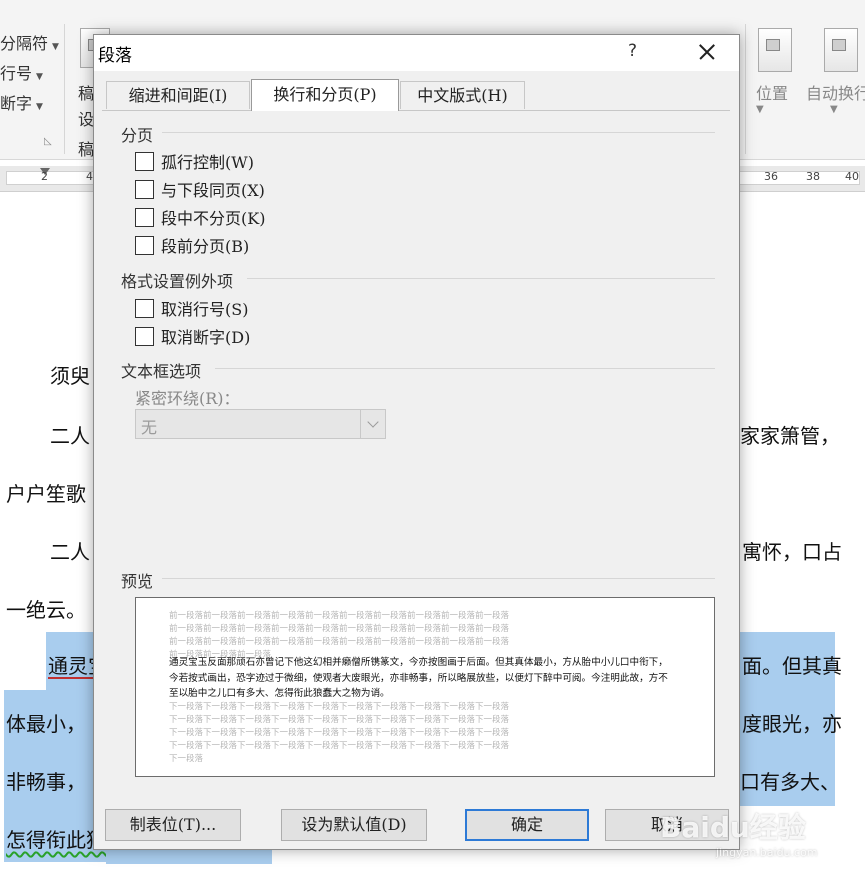 The image size is (865, 886). I want to click on preview-next-line: 下一段落, so click(186, 759).